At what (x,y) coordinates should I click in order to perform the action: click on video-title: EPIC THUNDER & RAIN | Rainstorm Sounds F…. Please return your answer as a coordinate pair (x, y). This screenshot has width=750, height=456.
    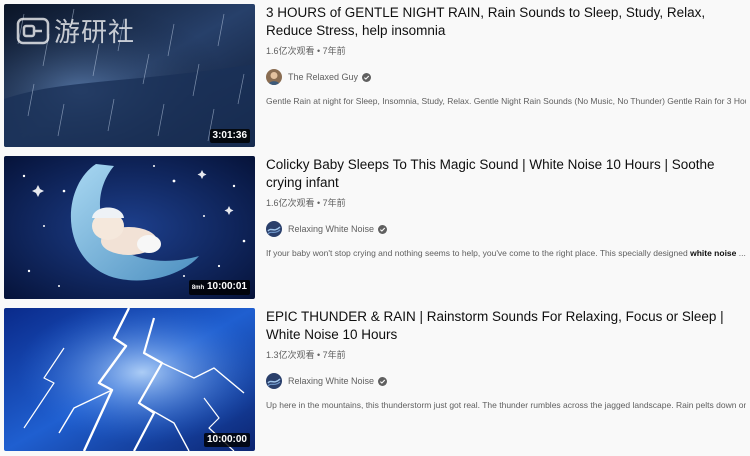
    Looking at the image, I should click on (506, 326).